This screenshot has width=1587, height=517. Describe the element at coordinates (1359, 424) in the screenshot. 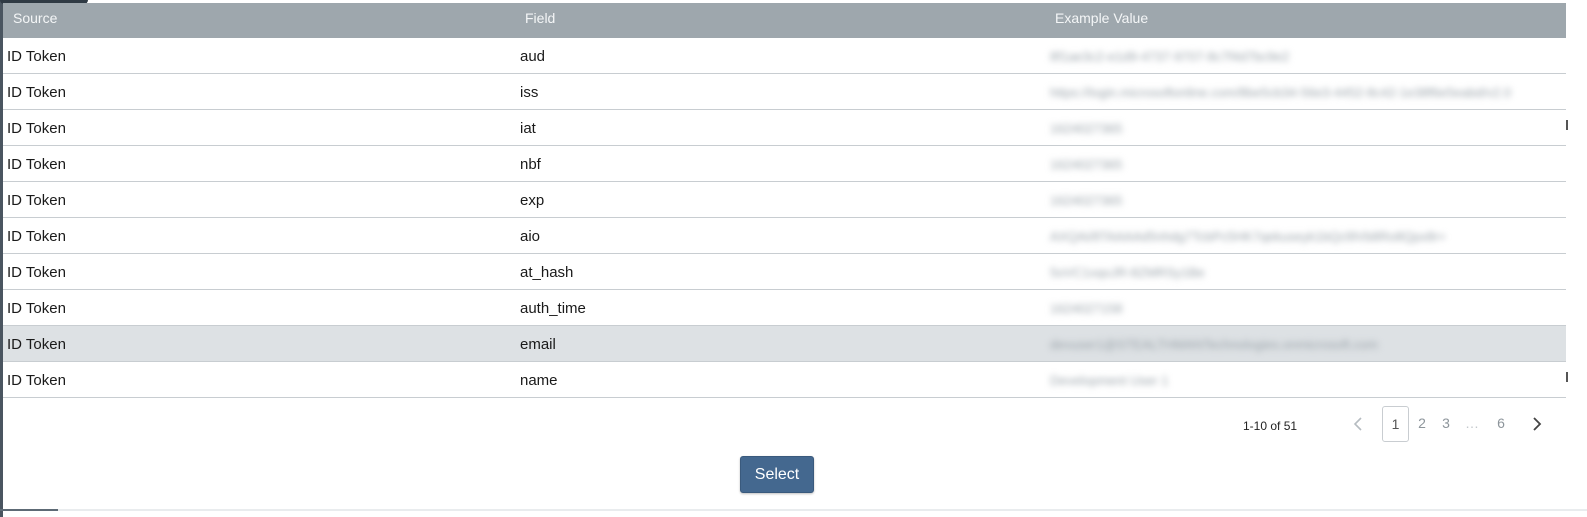

I see `chevron-left-icon` at that location.